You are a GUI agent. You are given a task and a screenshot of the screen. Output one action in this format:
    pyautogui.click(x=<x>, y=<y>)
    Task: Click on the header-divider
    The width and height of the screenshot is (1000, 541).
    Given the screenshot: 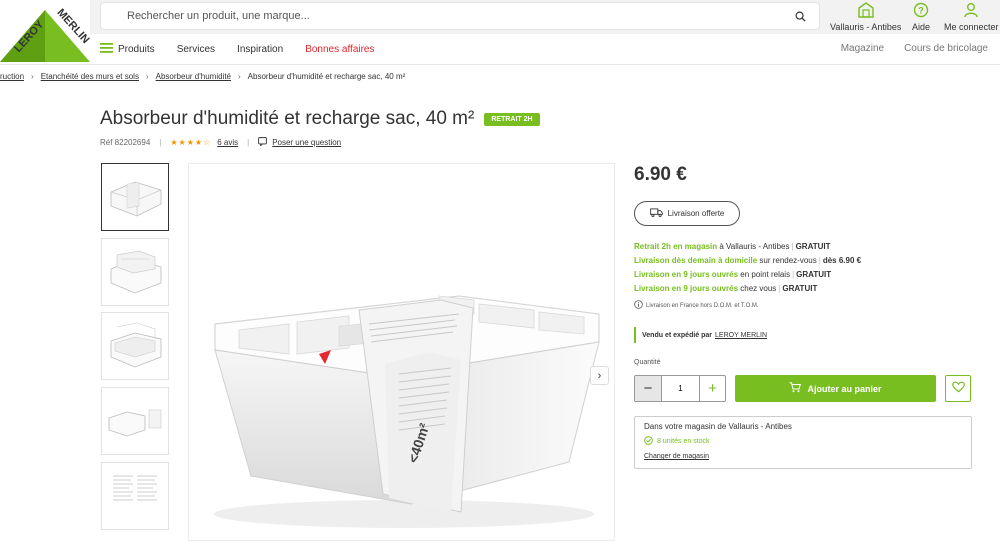 What is the action you would take?
    pyautogui.click(x=500, y=64)
    